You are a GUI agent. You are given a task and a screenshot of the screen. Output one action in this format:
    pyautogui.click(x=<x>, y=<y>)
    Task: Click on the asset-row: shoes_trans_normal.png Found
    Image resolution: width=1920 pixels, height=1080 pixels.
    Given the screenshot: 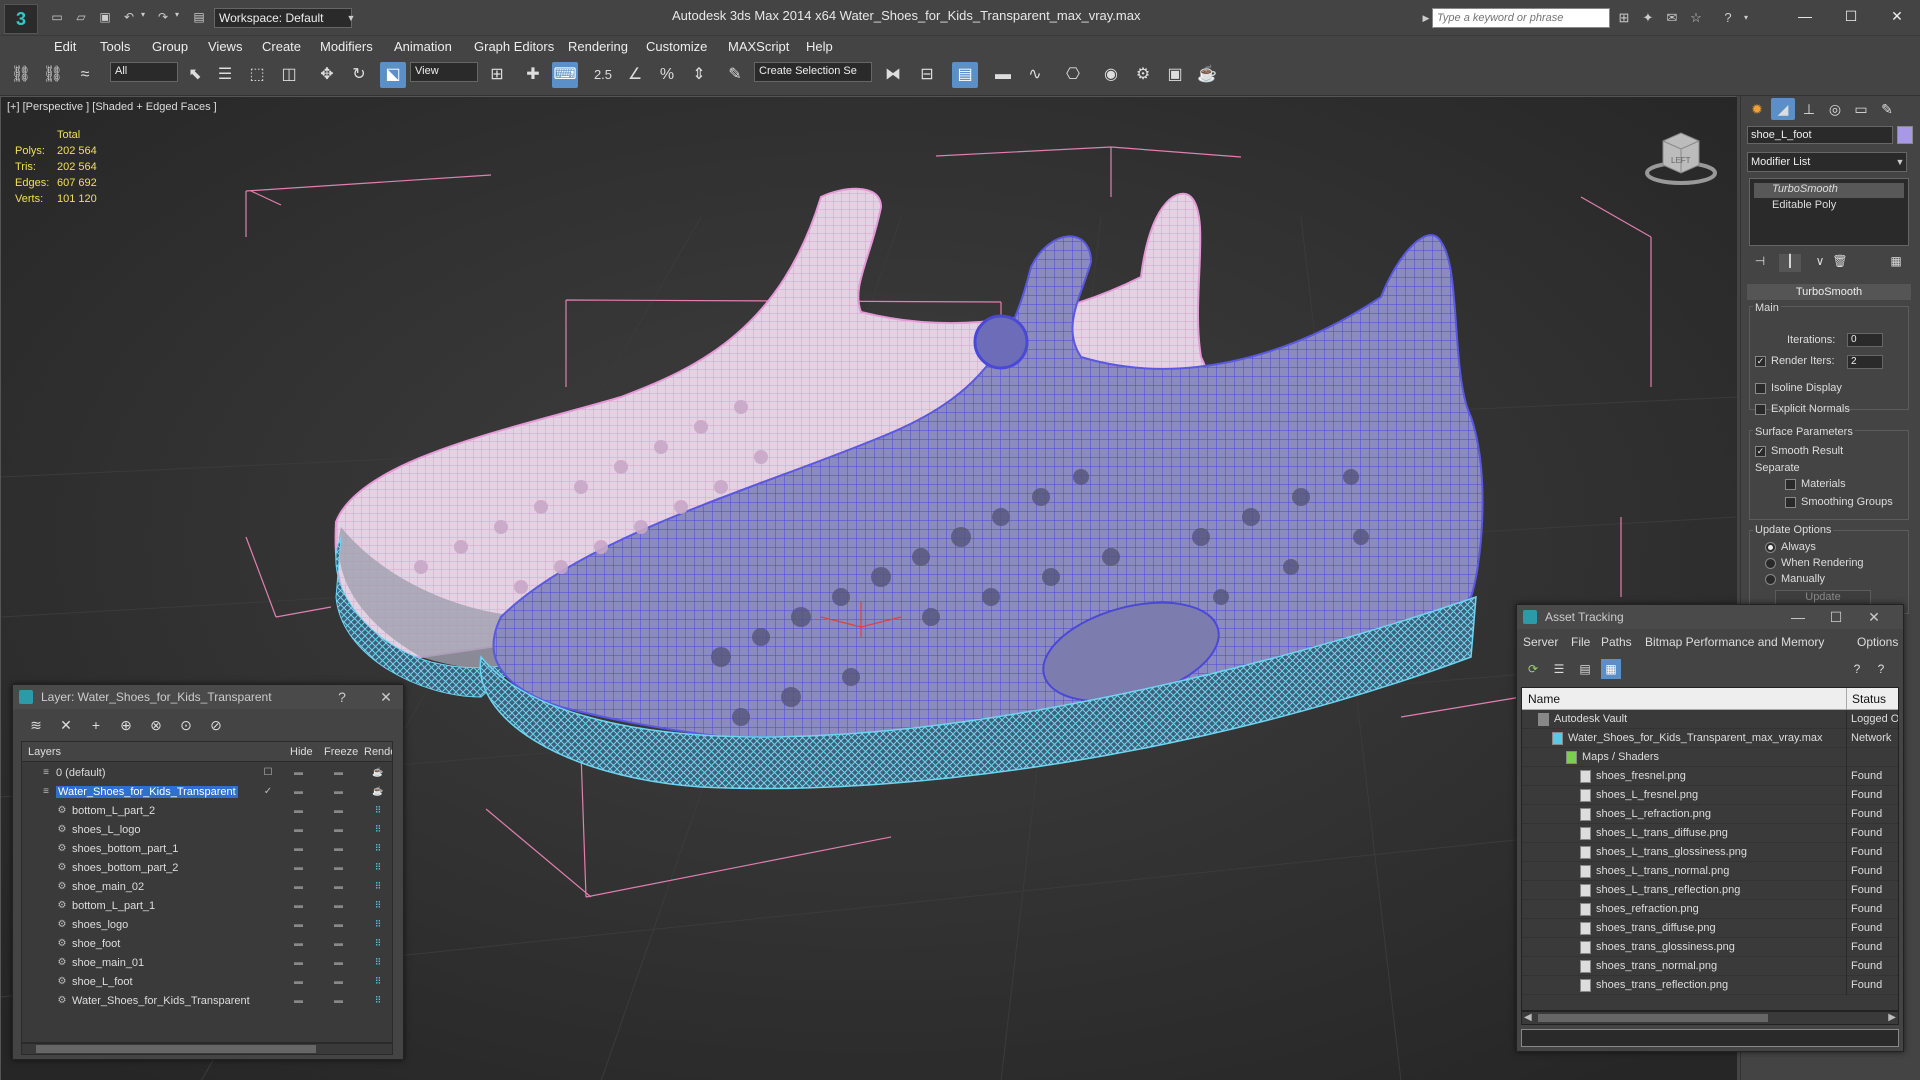 What is the action you would take?
    pyautogui.click(x=1710, y=966)
    